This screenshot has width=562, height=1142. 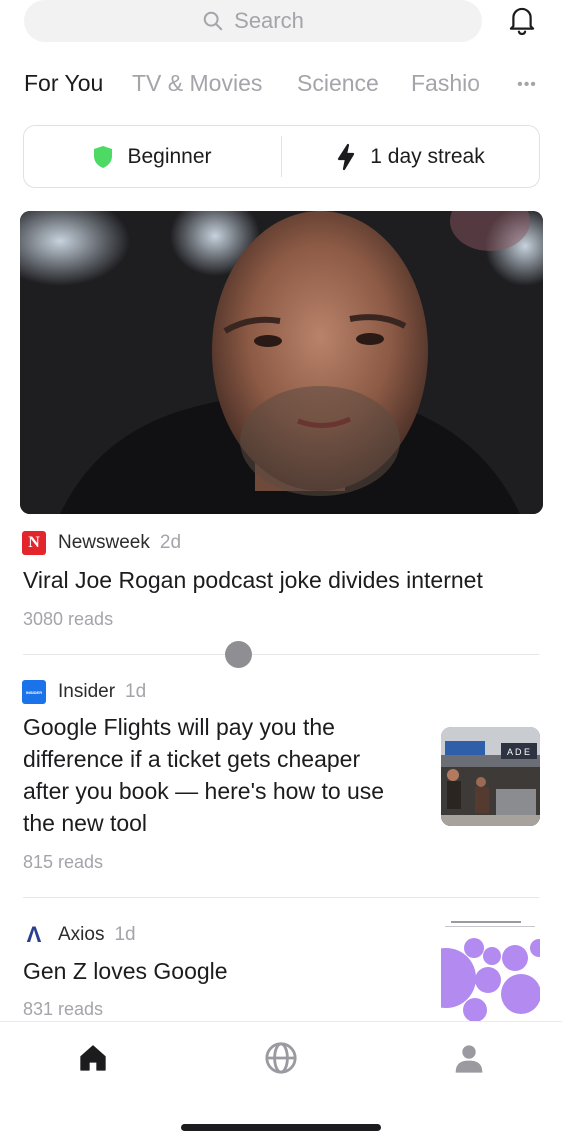 What do you see at coordinates (34, 934) in the screenshot?
I see `axios-logo-icon: Λ` at bounding box center [34, 934].